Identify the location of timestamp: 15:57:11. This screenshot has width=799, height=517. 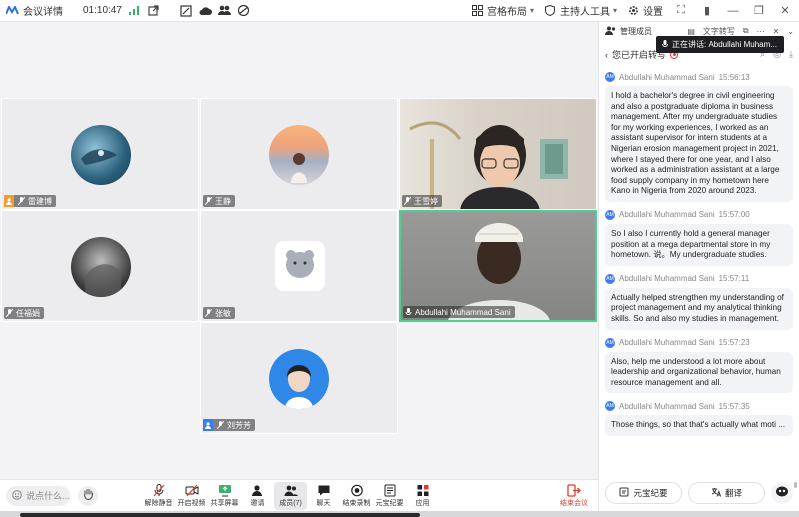
(734, 279).